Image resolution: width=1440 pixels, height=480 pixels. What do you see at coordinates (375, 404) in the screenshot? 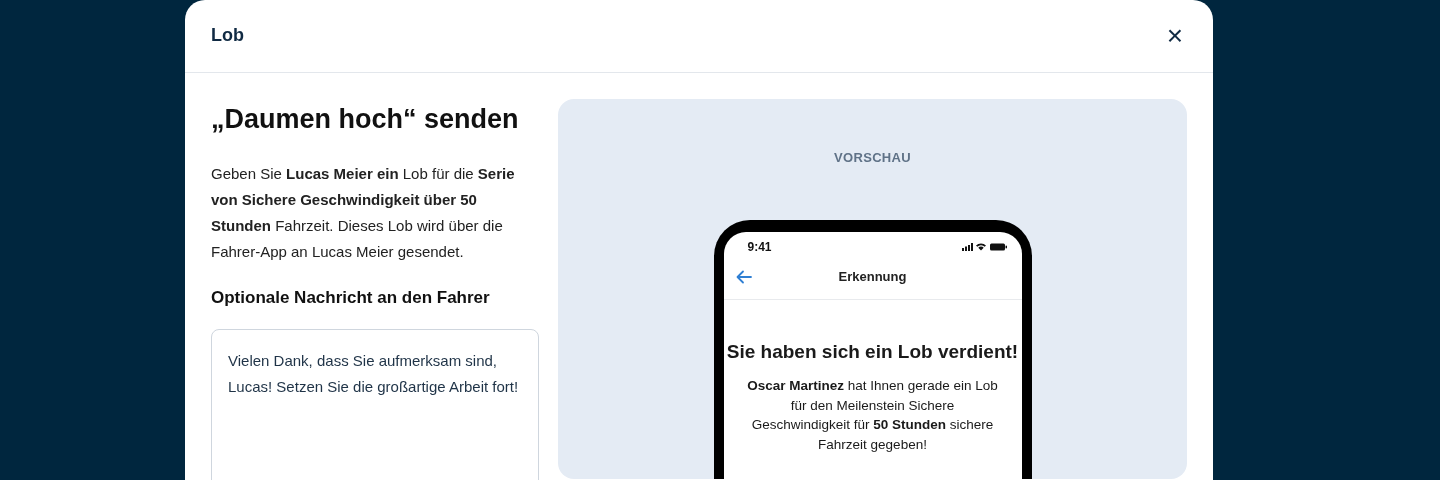
I see `message-field: Vielen Dank, dass Sie aufmerksam sind, Lucas! Setzen Sie die großartige Arbeit fort!` at bounding box center [375, 404].